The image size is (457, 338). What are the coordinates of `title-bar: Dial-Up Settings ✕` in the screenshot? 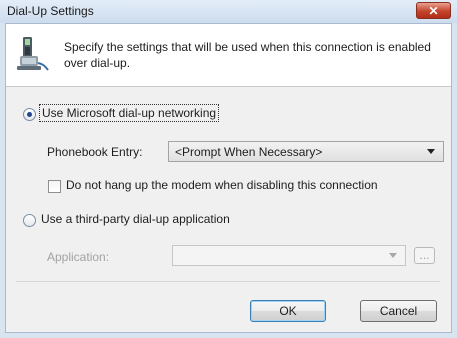 It's located at (228, 11).